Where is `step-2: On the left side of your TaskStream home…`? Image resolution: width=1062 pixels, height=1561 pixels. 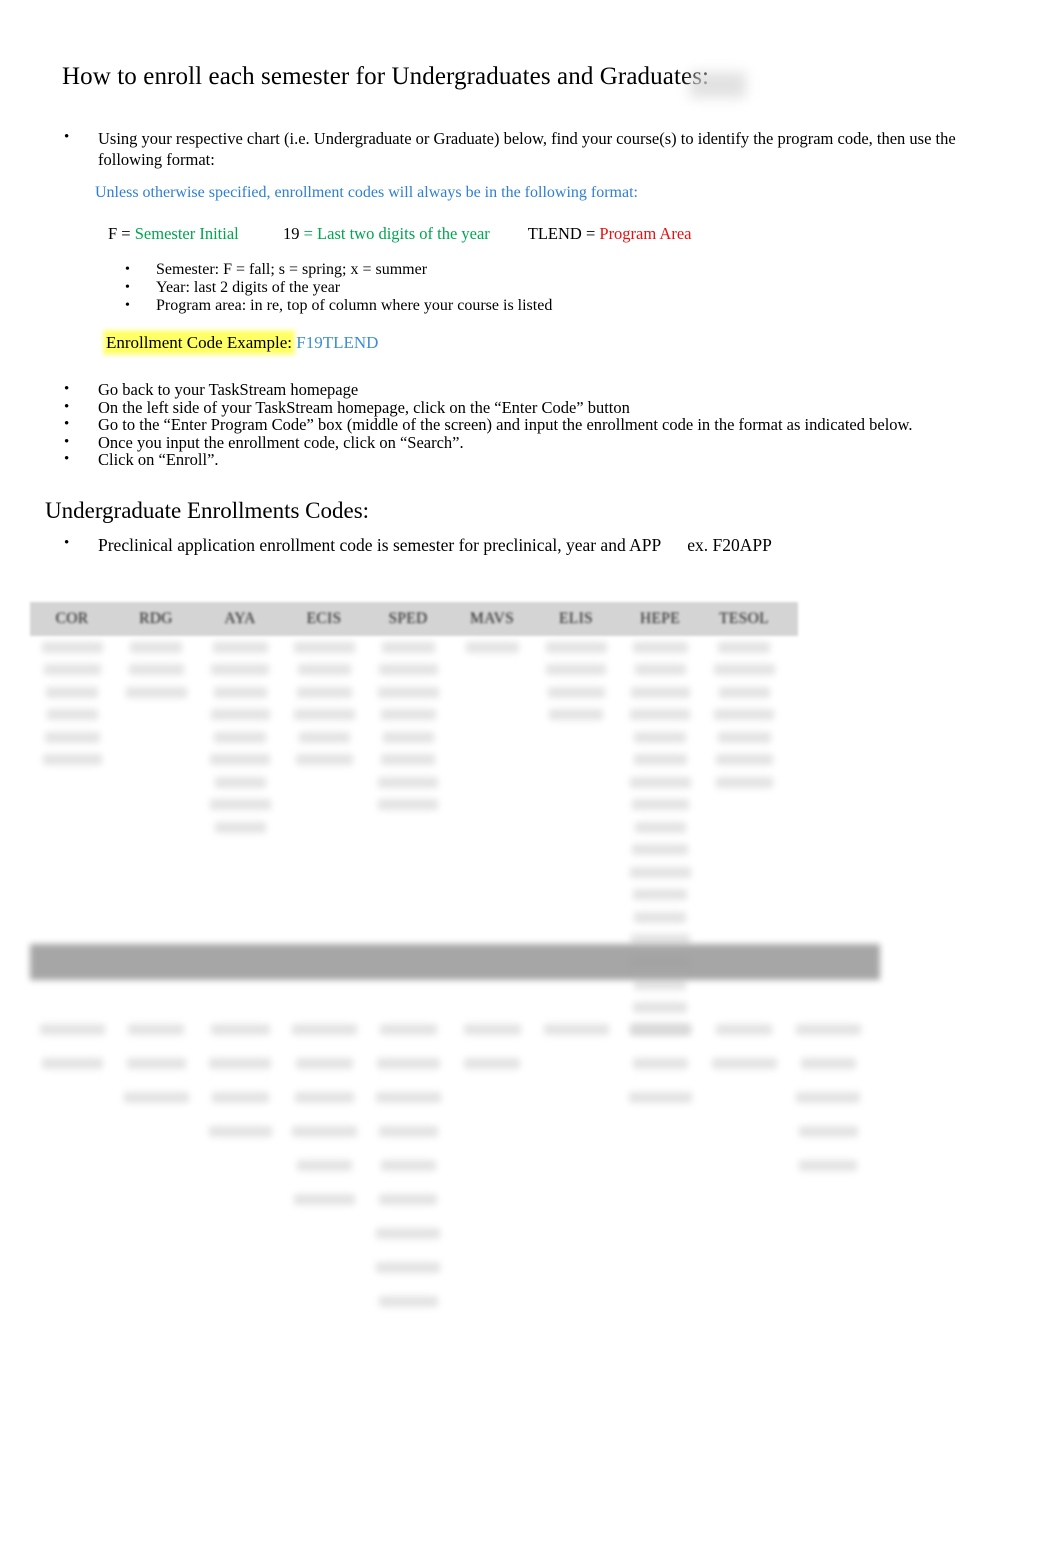 step-2: On the left side of your TaskStream home… is located at coordinates (364, 407).